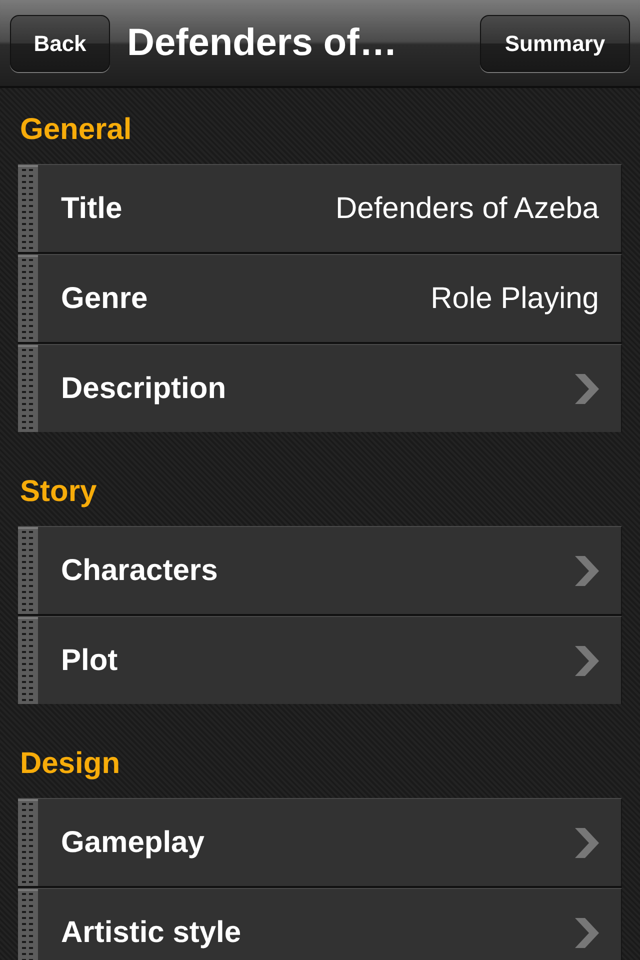 This screenshot has width=640, height=960. I want to click on row-label: Artistic style, so click(151, 932).